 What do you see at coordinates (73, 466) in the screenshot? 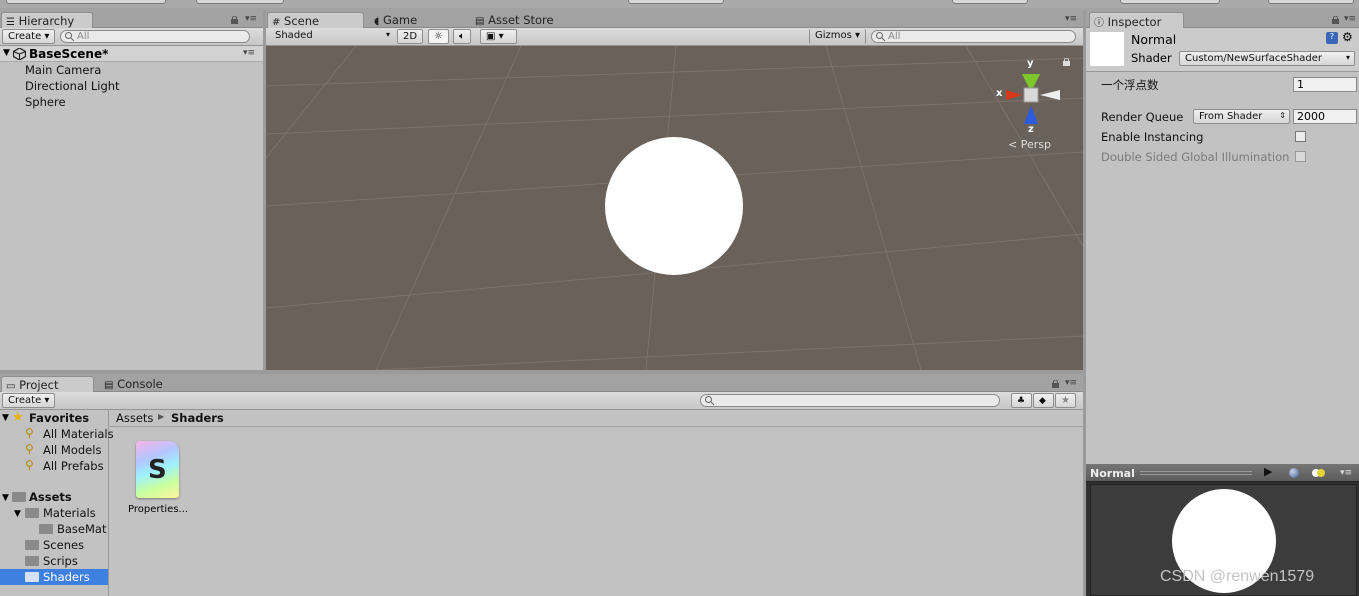
I see `favorite-item: All Prefabs` at bounding box center [73, 466].